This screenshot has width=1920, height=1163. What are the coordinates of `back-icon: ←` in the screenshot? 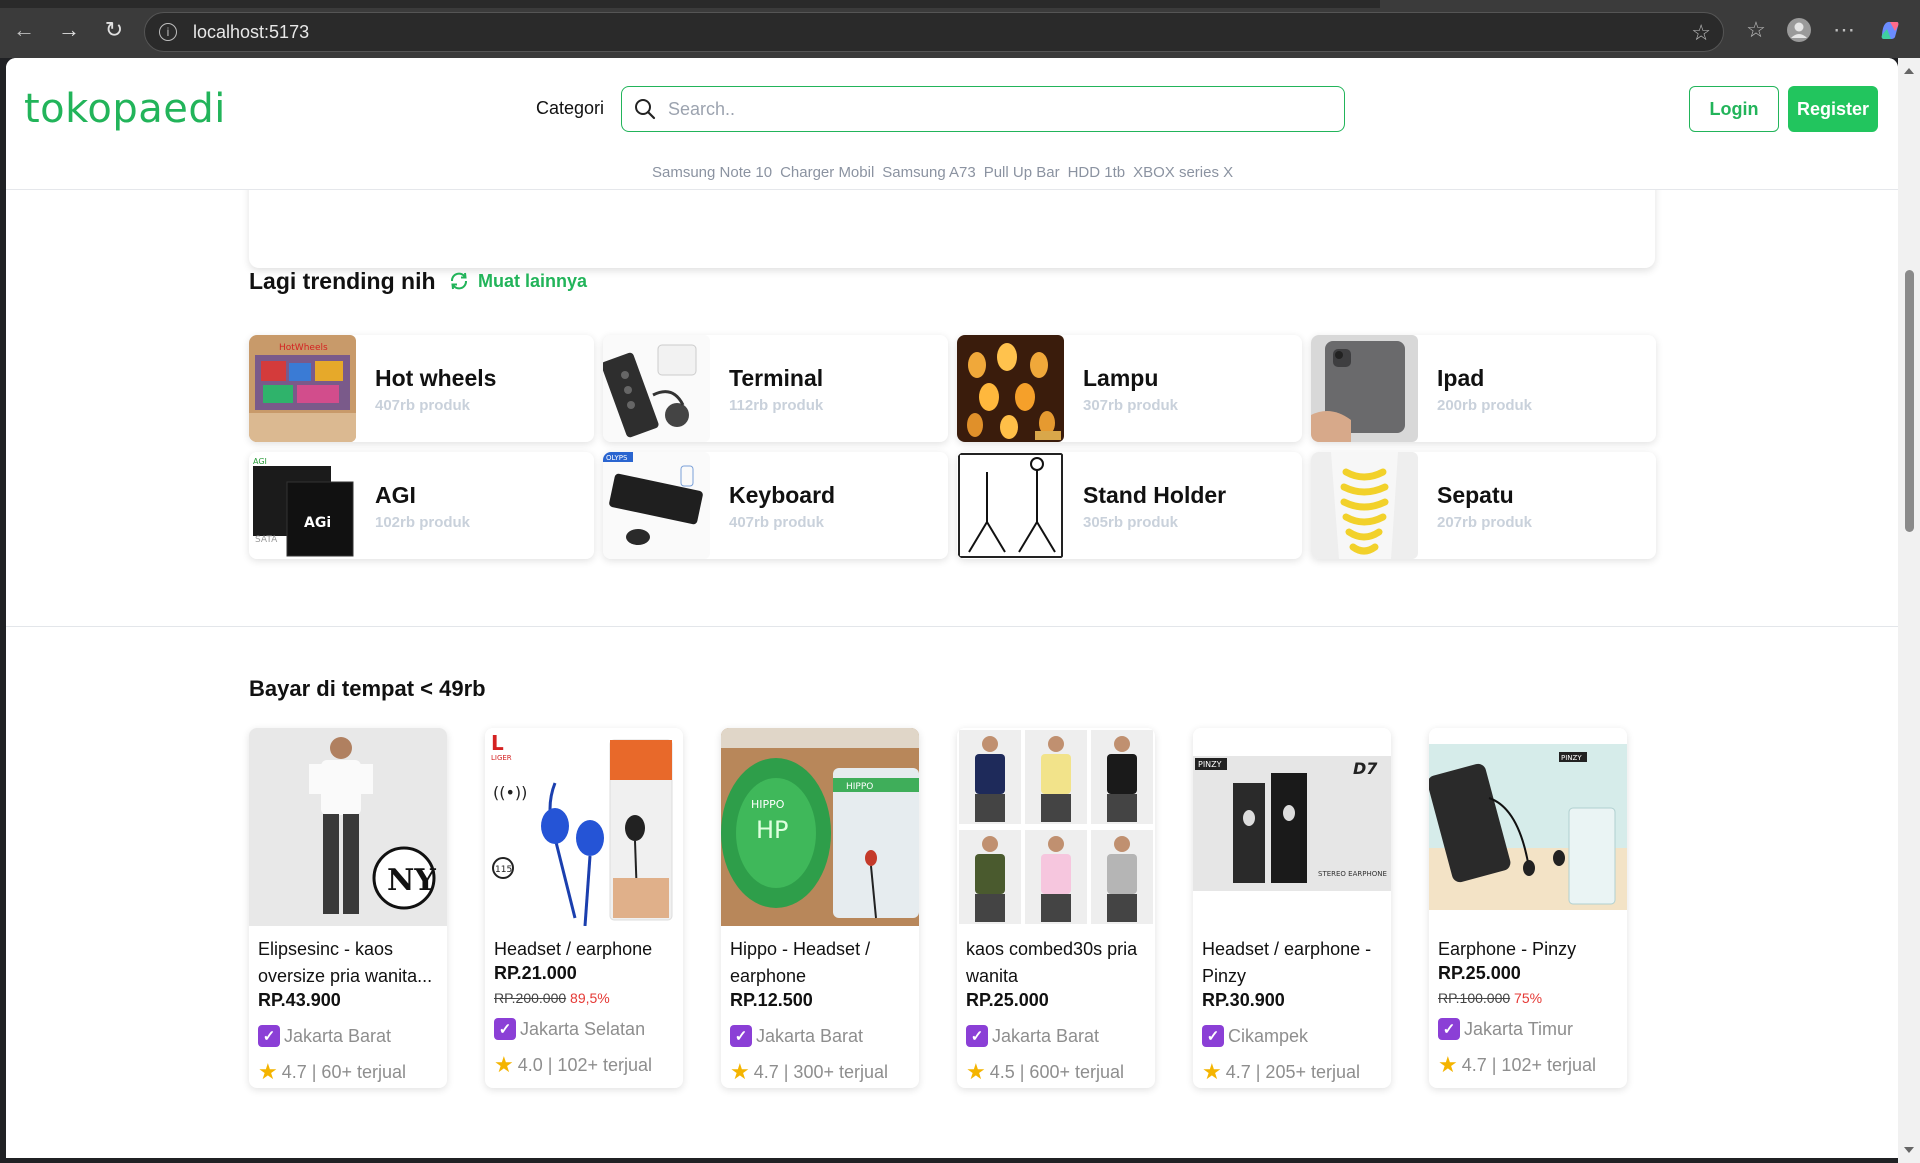 It's located at (24, 30).